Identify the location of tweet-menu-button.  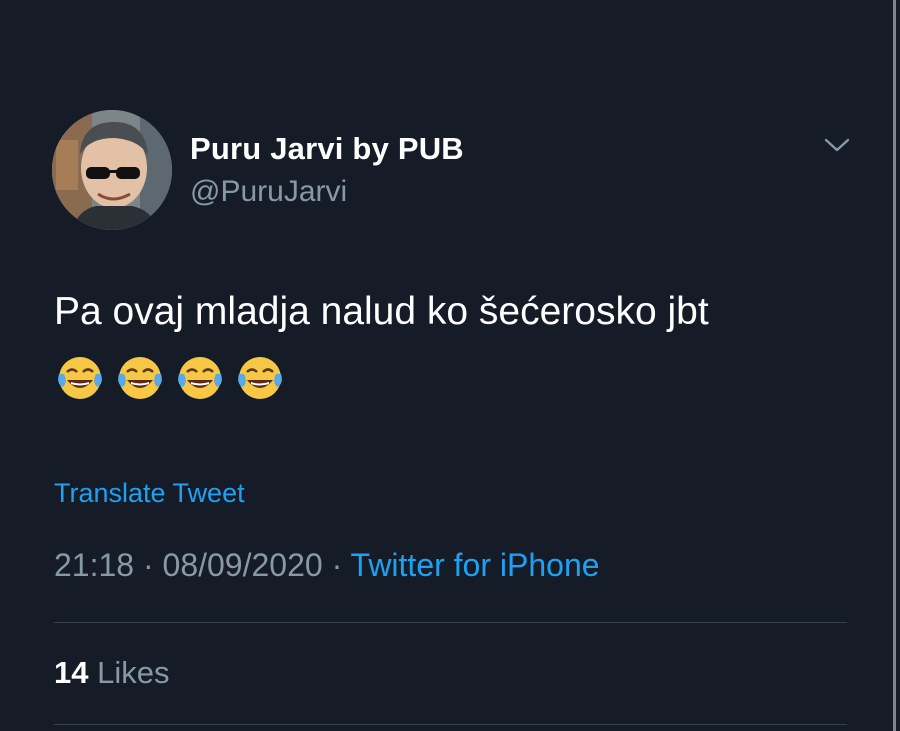
(837, 145).